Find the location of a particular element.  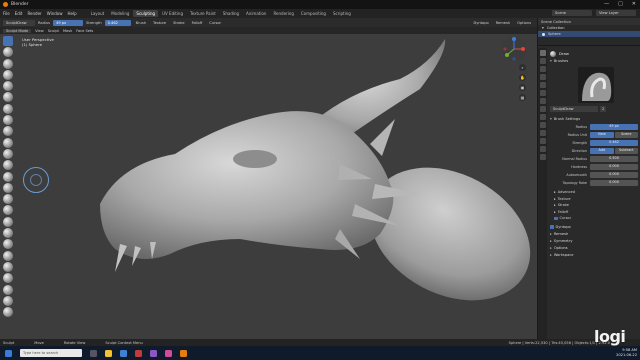

minimize-button: — is located at coordinates (606, 4).